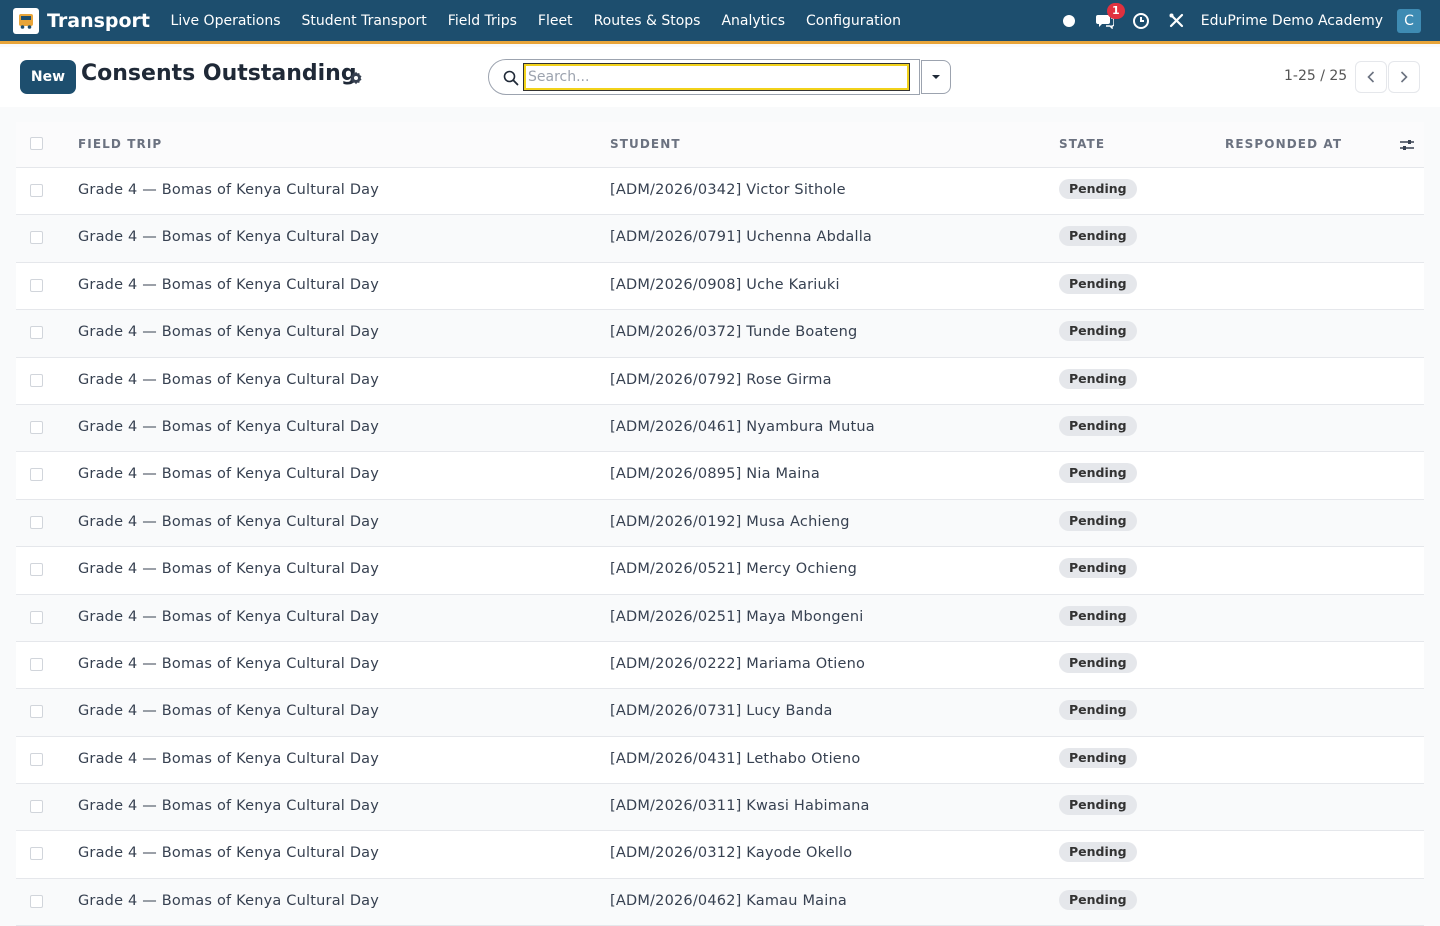  What do you see at coordinates (1407, 145) in the screenshot?
I see `optional-columns-icon` at bounding box center [1407, 145].